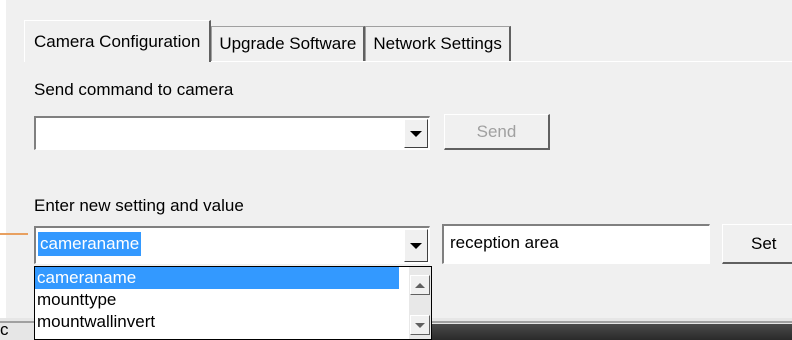 Image resolution: width=792 pixels, height=340 pixels. Describe the element at coordinates (139, 205) in the screenshot. I see `new-setting-label: Enter new setting and value` at that location.